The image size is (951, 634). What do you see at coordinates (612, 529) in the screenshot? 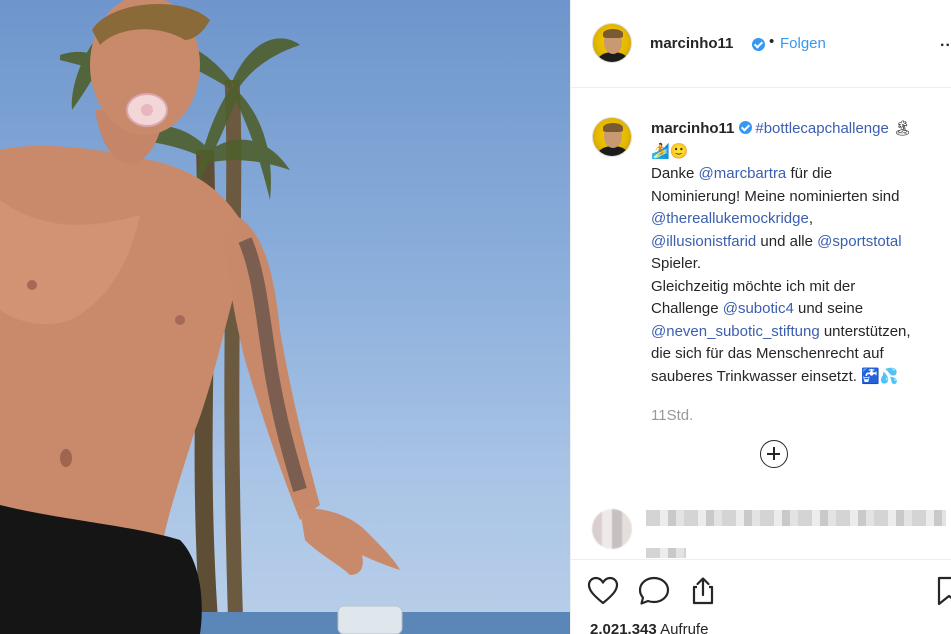
I see `commenter-avatar` at bounding box center [612, 529].